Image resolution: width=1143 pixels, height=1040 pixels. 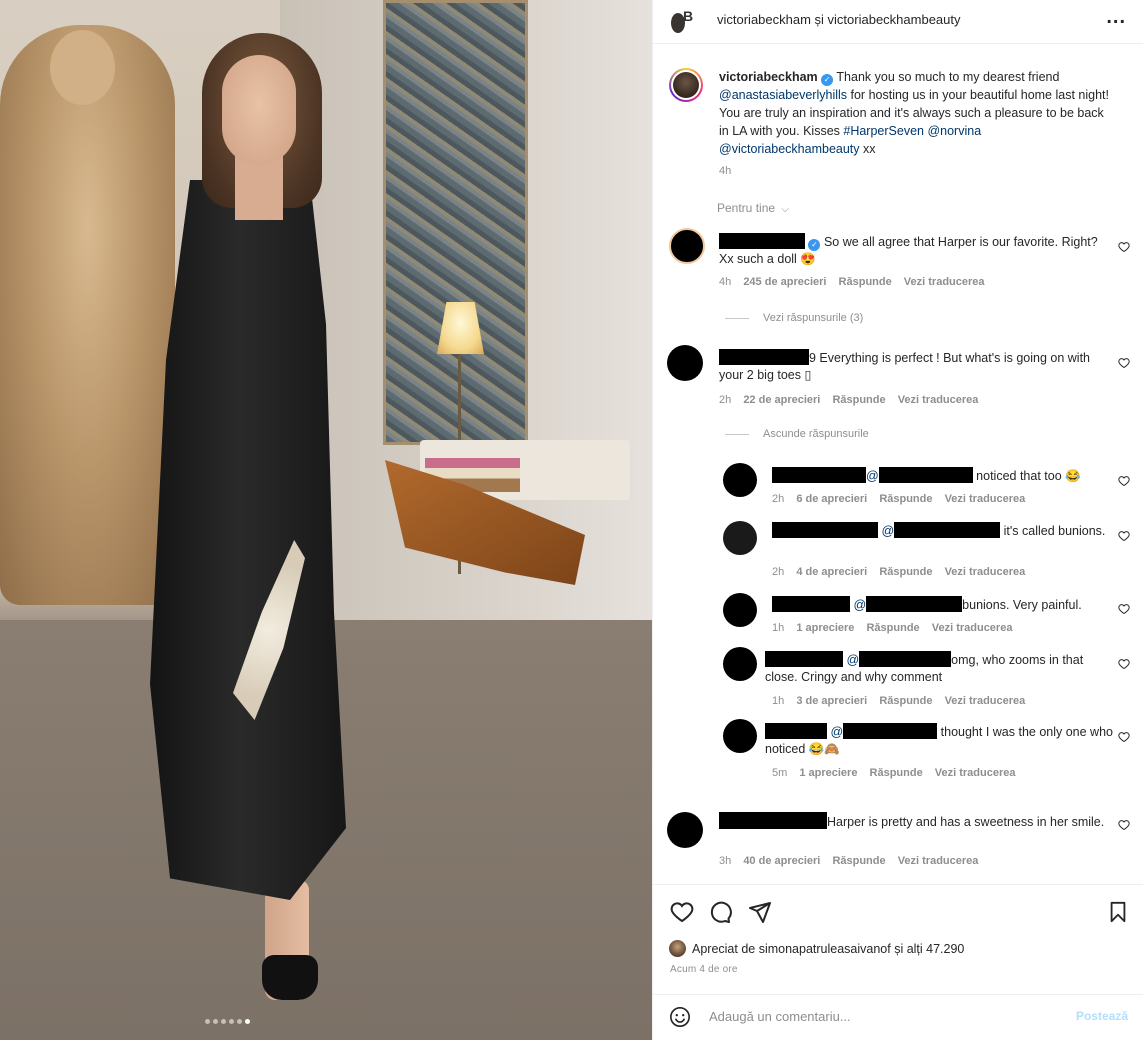 I want to click on background-painting, so click(x=455, y=222).